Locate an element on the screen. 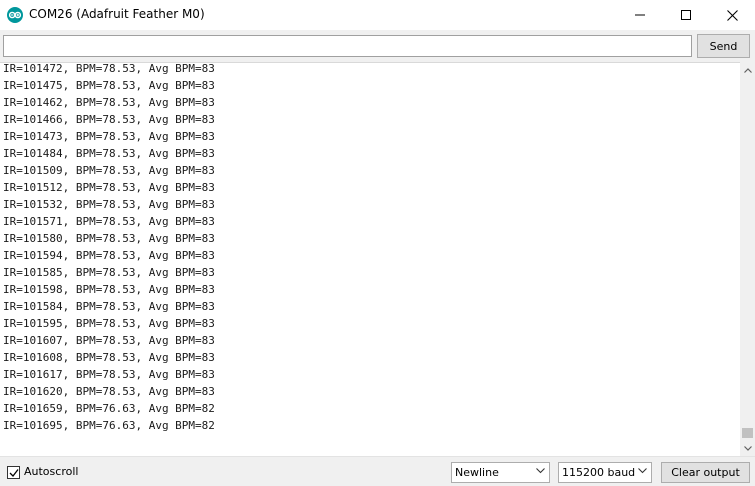 The width and height of the screenshot is (755, 486). output-line: IR=101473, BPM=78.53, Avg BPM=83 is located at coordinates (109, 136).